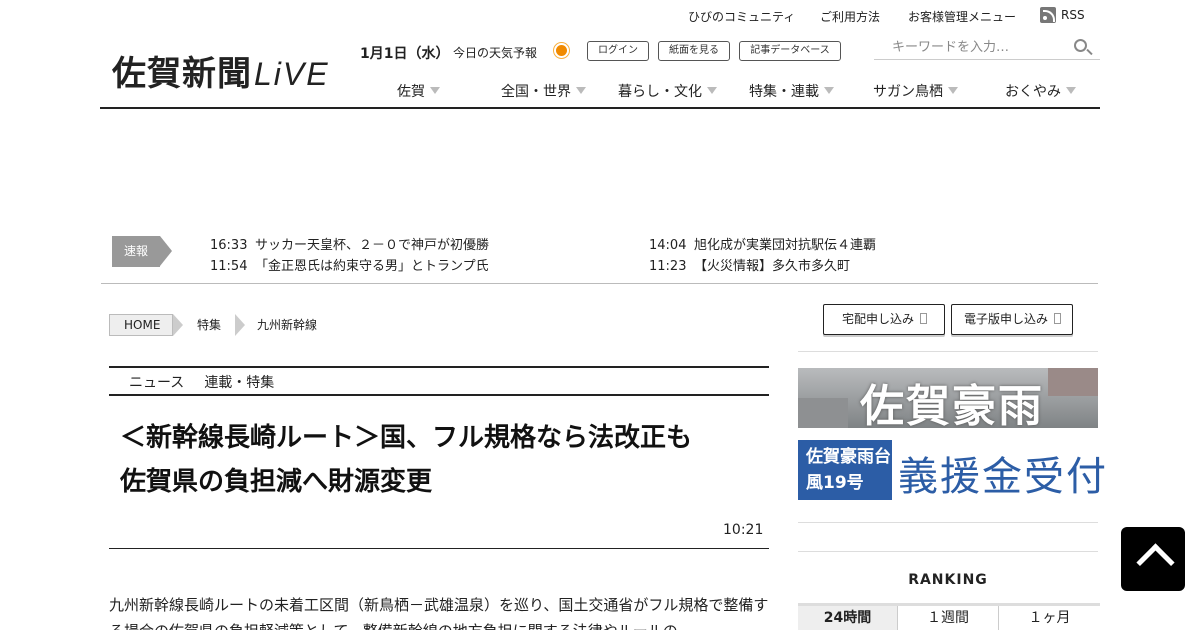 The width and height of the screenshot is (1200, 630). What do you see at coordinates (1003, 477) in the screenshot?
I see `donation-banner-title: 義援金受付` at bounding box center [1003, 477].